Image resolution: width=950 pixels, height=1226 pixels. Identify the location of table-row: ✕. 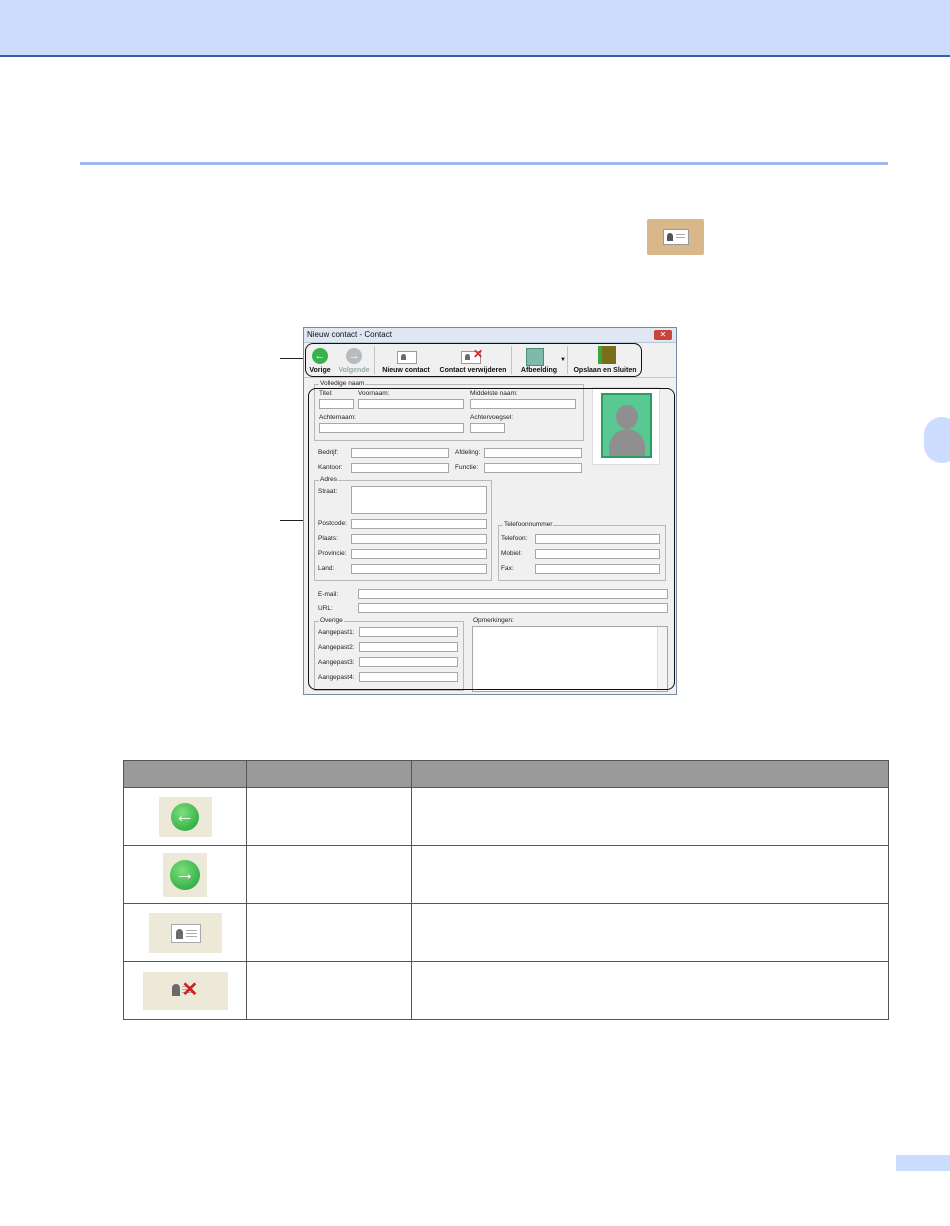
(506, 990).